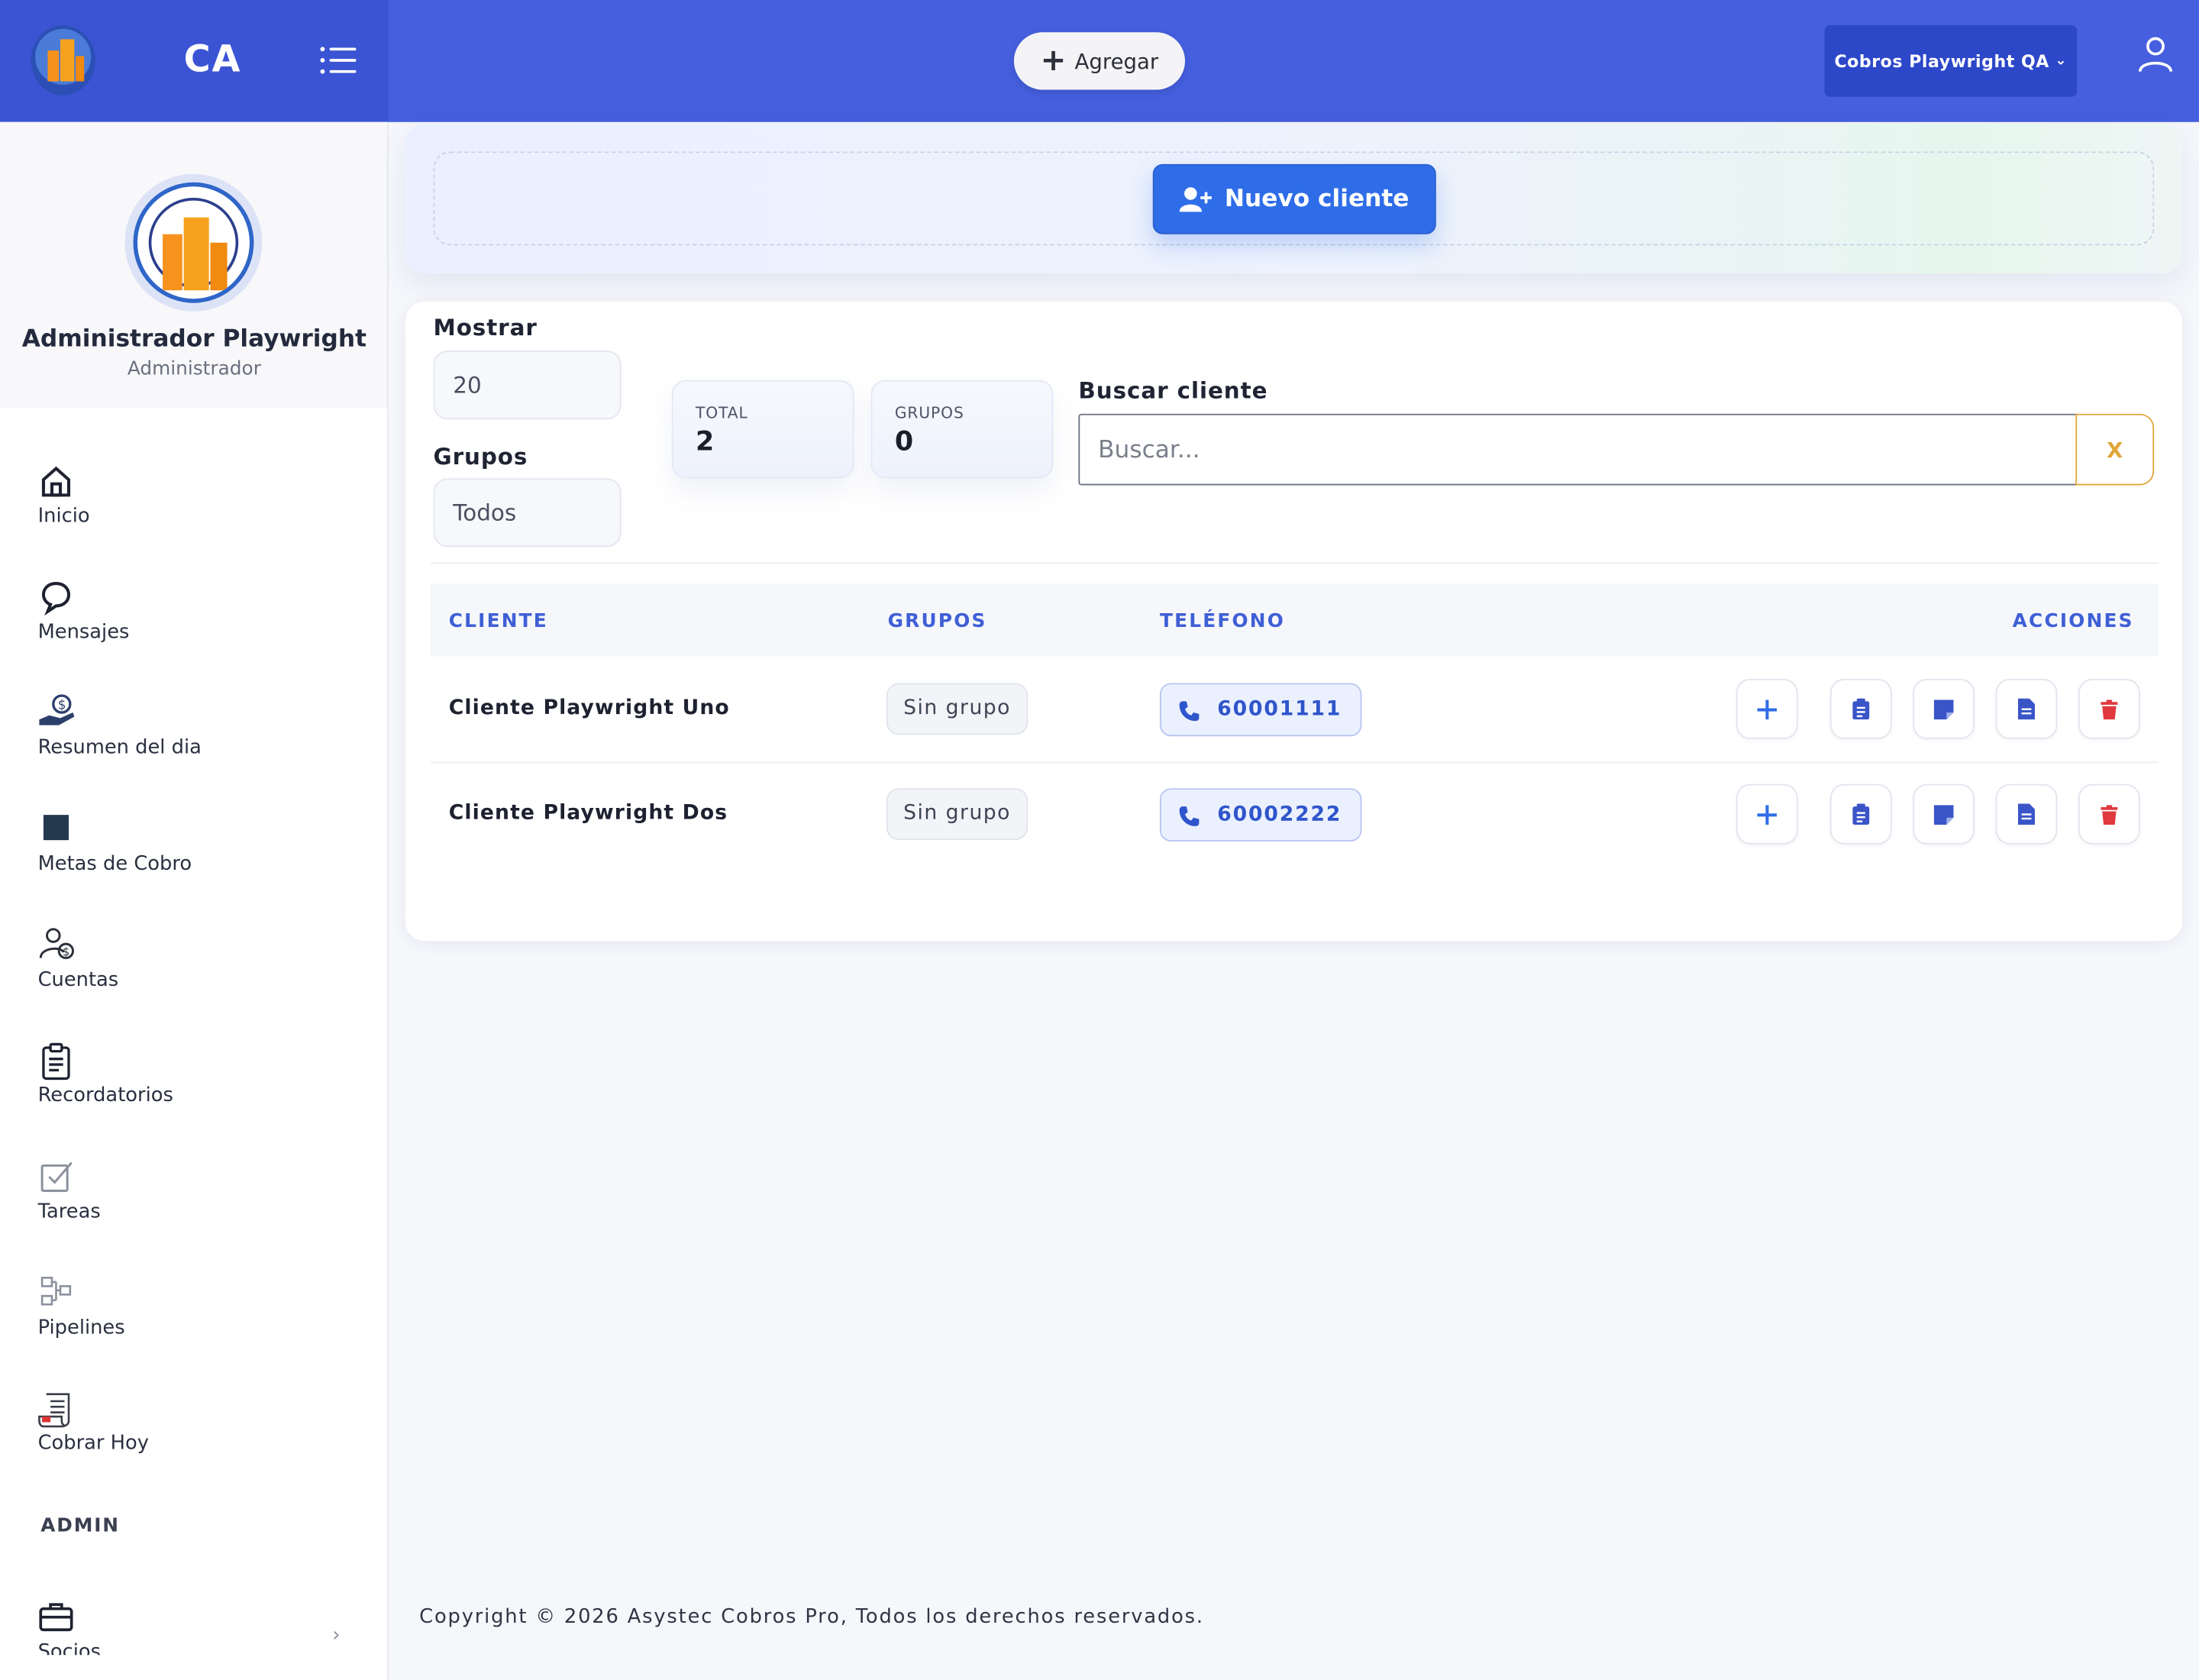 The image size is (2199, 1680). I want to click on brand-area: CA, so click(195, 61).